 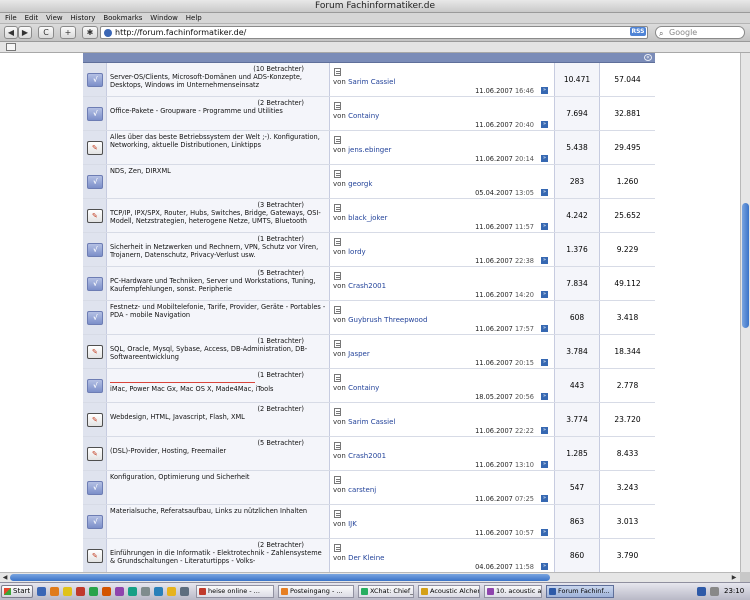 I want to click on vertical-scroll-thumb, so click(x=745, y=265).